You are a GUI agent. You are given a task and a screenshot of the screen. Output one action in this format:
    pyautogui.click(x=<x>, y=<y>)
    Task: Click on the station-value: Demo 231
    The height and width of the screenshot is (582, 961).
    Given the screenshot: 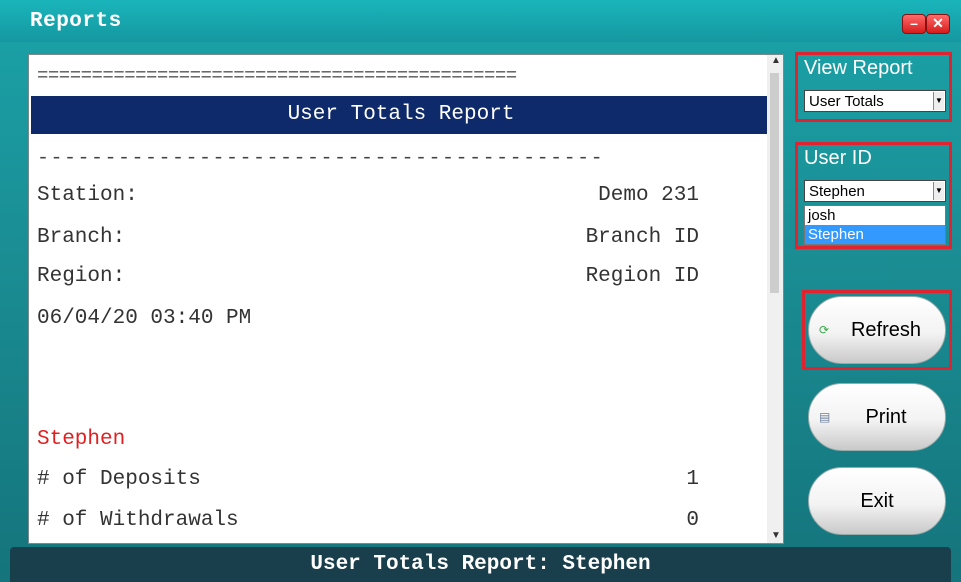 What is the action you would take?
    pyautogui.click(x=648, y=195)
    